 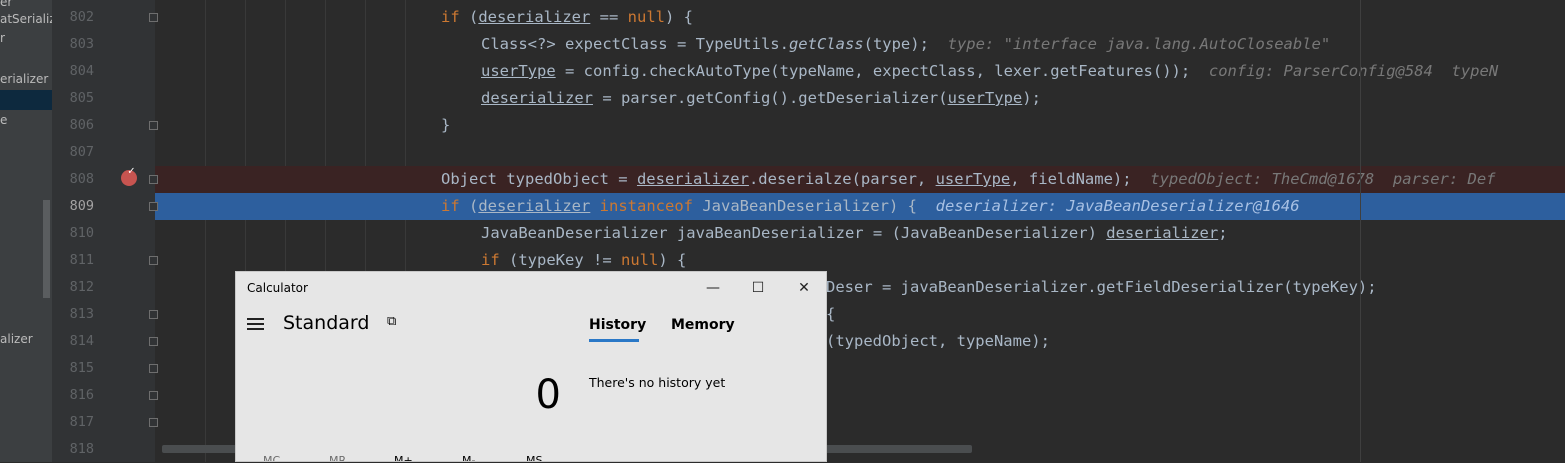 I want to click on line-number: 805, so click(x=73, y=98).